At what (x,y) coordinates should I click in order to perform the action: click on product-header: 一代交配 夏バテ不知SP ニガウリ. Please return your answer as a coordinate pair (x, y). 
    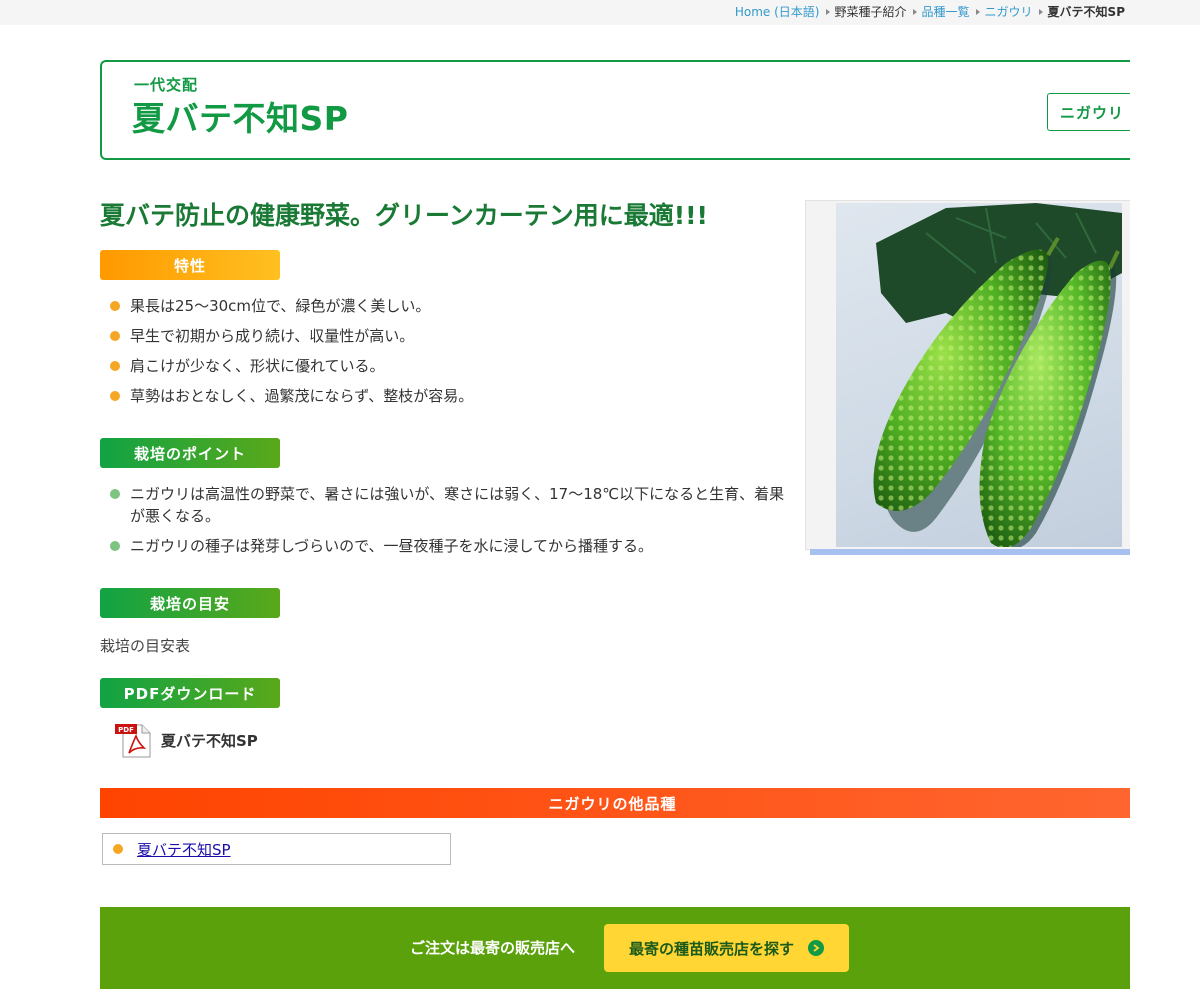
    Looking at the image, I should click on (620, 110).